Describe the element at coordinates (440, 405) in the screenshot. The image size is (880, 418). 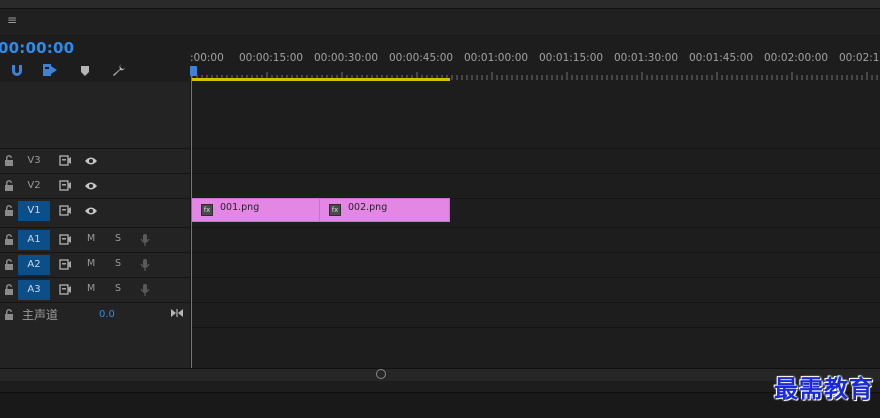
I see `bottom-panel-strip` at that location.